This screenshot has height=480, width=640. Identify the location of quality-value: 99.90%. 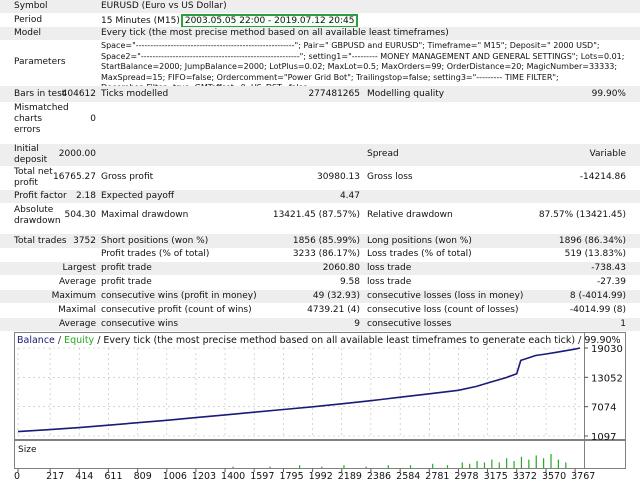
(608, 94).